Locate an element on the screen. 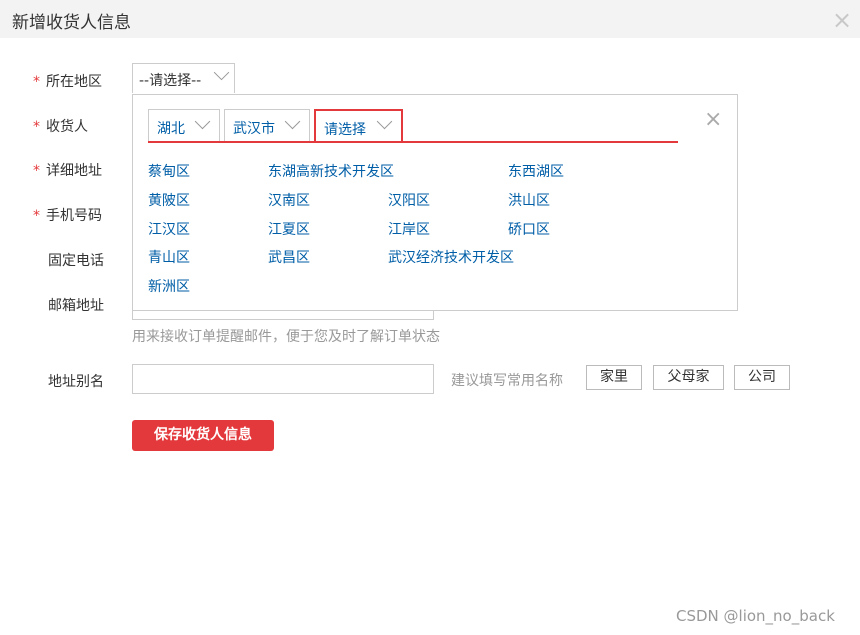  district-item: 汉南区 is located at coordinates (289, 200).